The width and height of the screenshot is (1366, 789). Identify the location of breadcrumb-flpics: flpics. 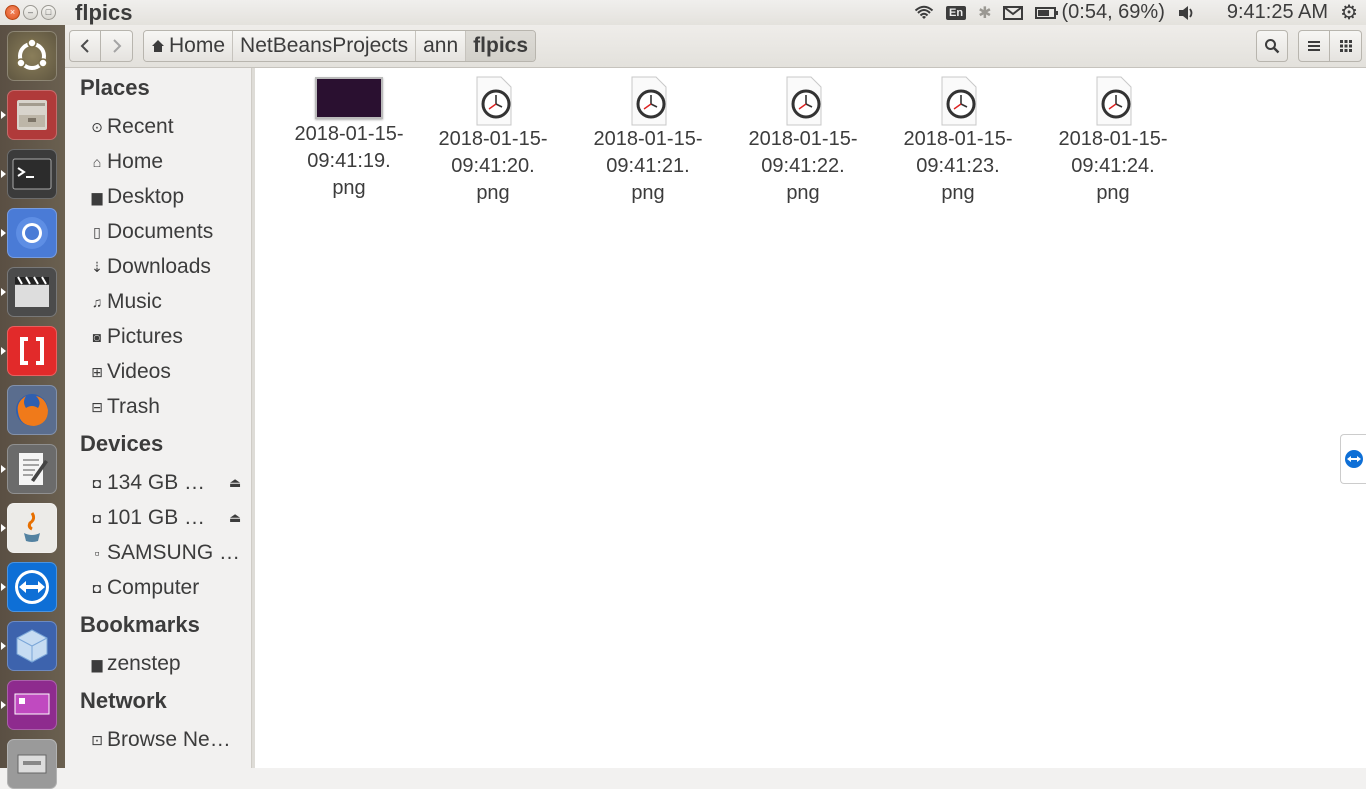
(501, 46).